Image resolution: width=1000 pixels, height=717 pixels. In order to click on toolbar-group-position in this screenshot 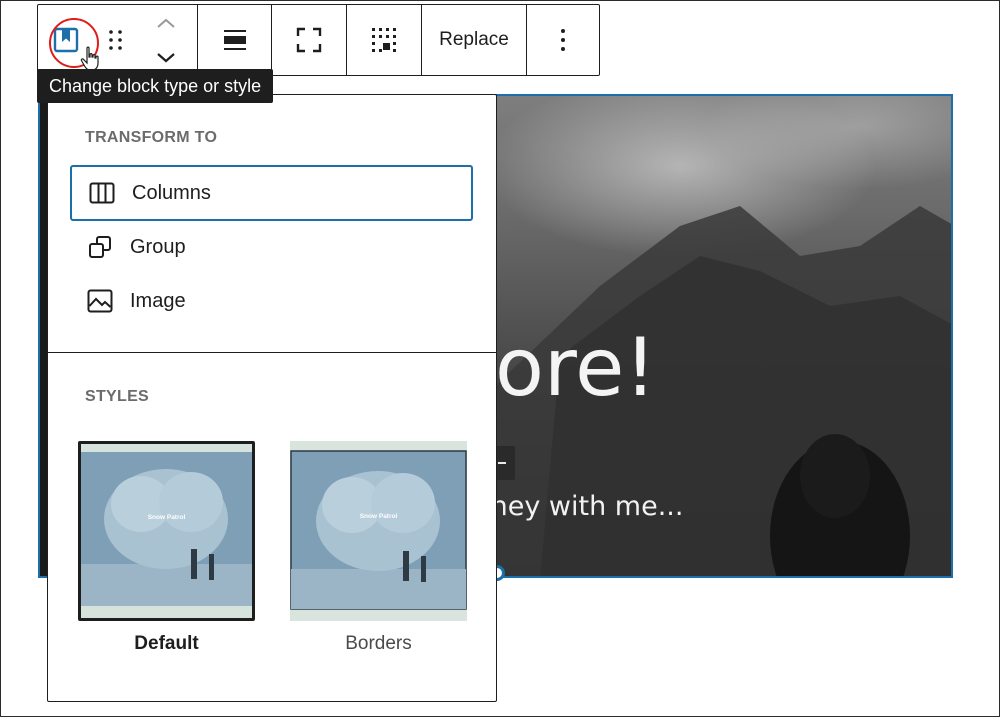, I will do `click(384, 40)`.